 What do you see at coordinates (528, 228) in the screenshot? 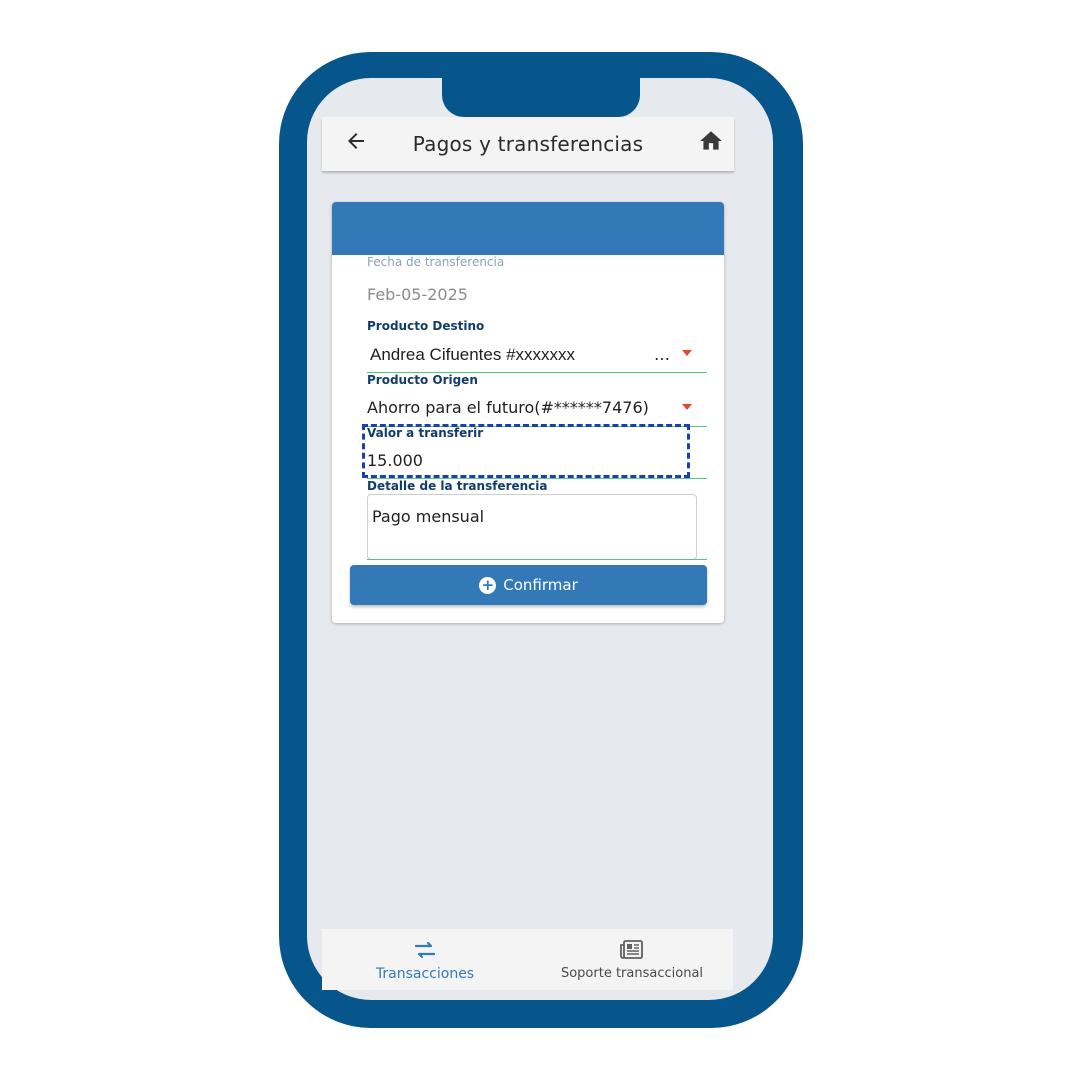
I see `card-header` at bounding box center [528, 228].